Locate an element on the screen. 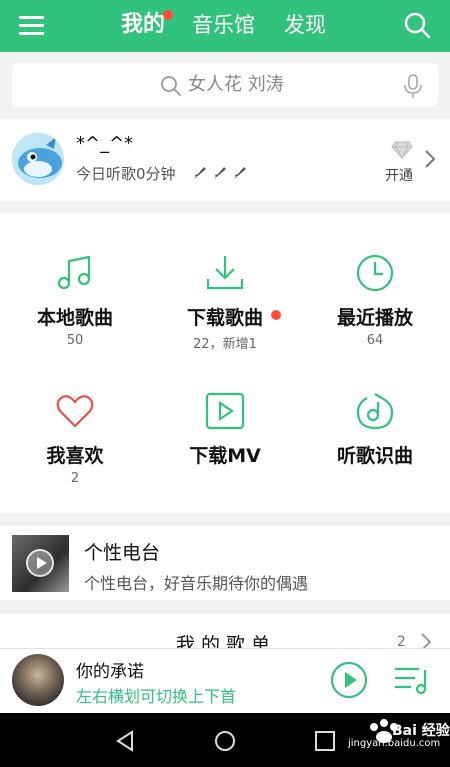 The height and width of the screenshot is (767, 450). downloaded-songs-entry: 下载歌曲 22，新增1 is located at coordinates (225, 283).